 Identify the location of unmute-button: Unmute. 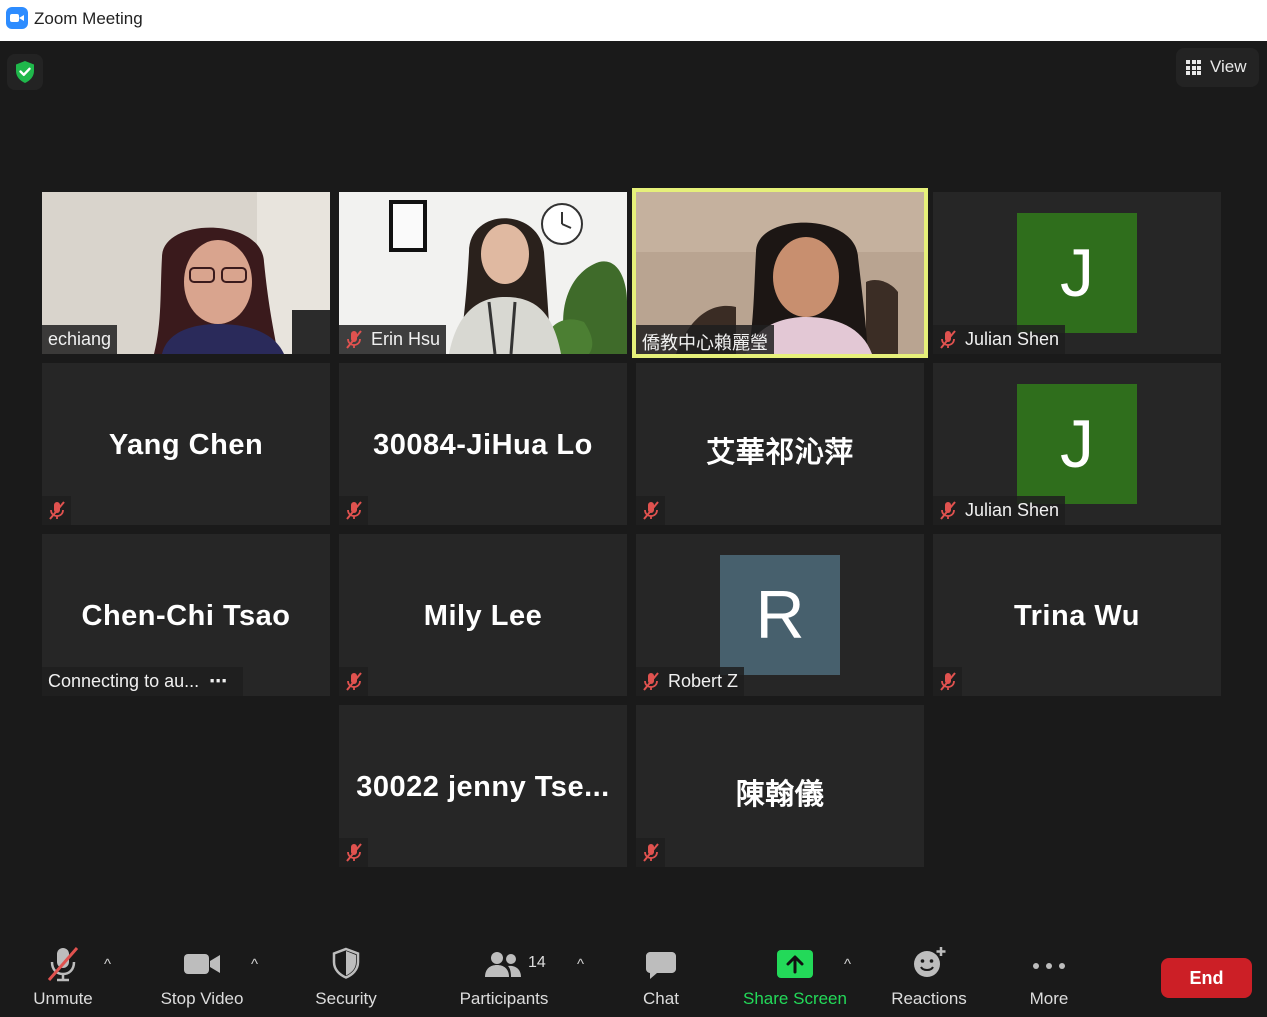
(63, 977).